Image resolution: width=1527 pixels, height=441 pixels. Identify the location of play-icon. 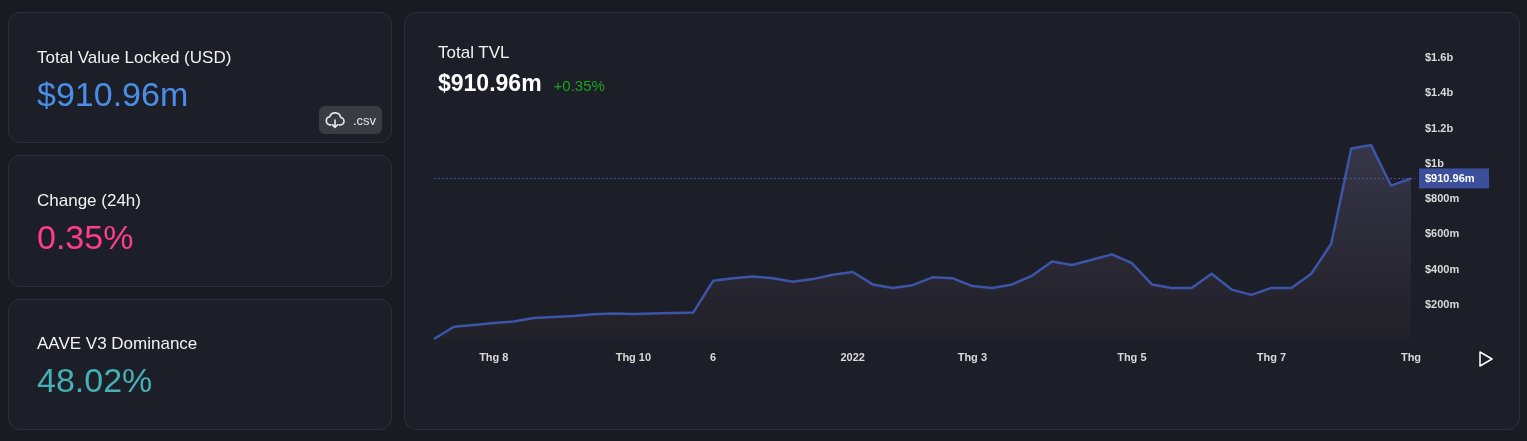
(1486, 359).